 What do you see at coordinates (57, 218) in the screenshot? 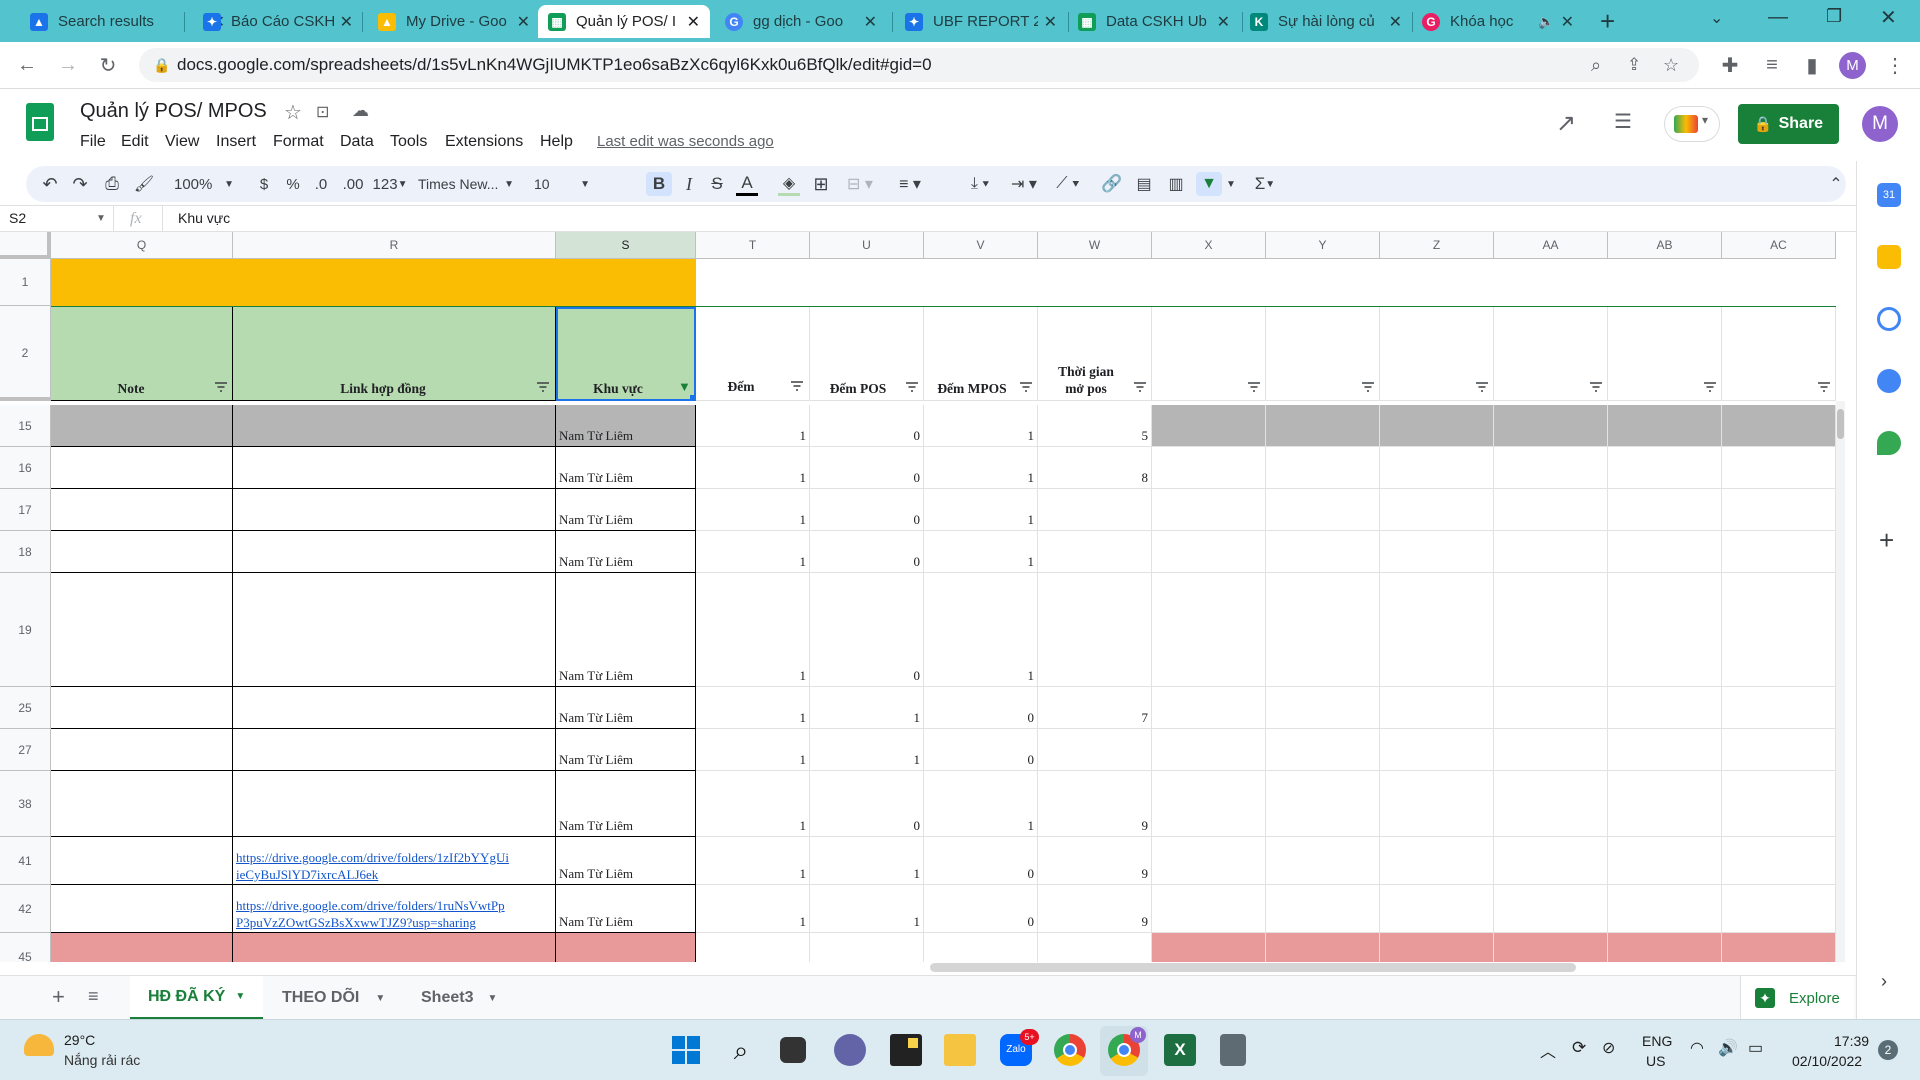
I see `name-box: S2 ▼` at bounding box center [57, 218].